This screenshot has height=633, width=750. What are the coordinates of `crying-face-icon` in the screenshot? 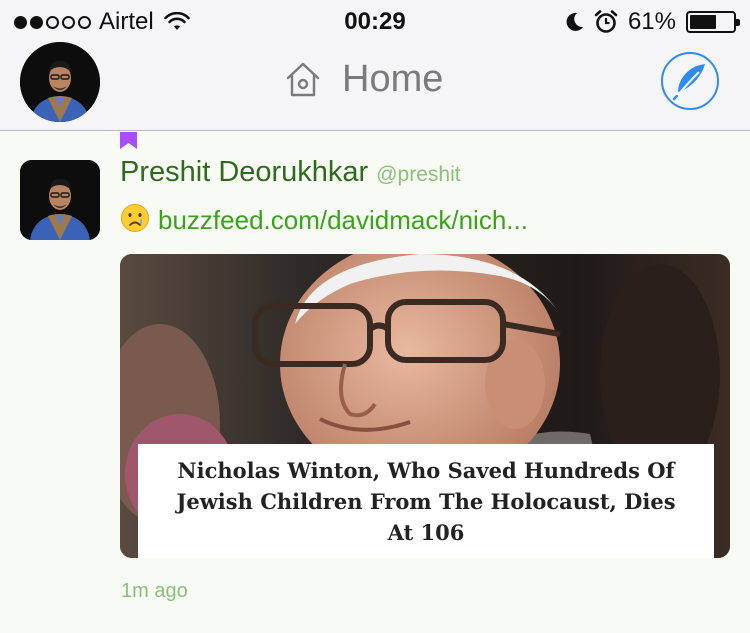 It's located at (135, 218).